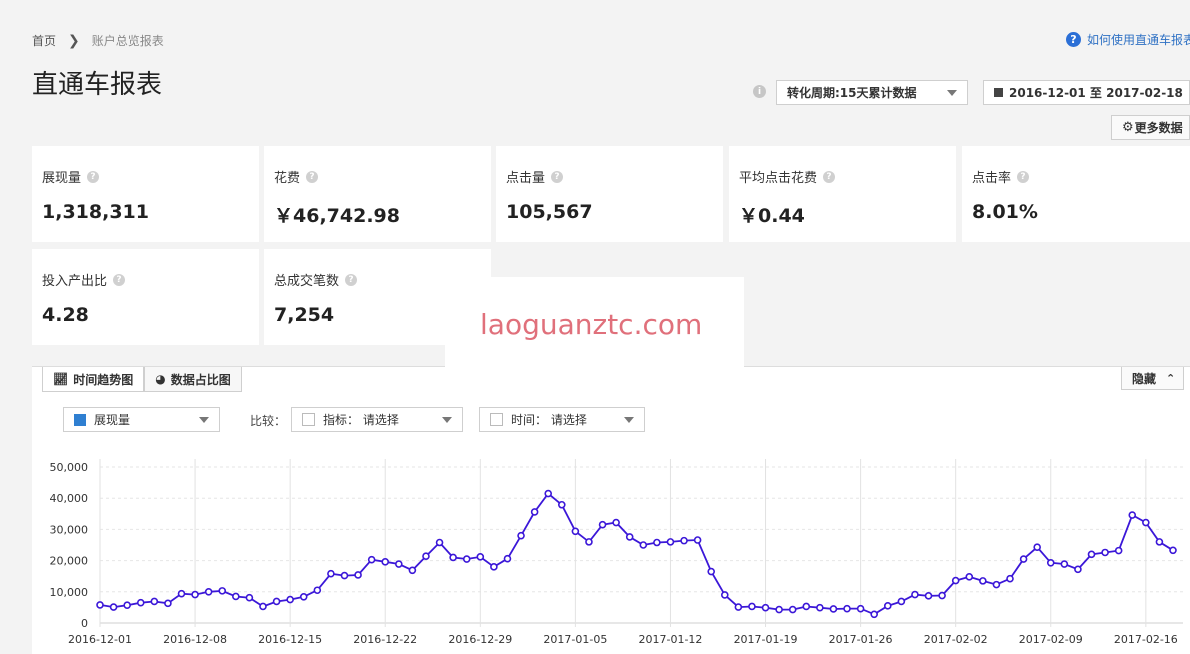 Image resolution: width=1190 pixels, height=654 pixels. I want to click on question-circle-icon: ?, so click(1073, 39).